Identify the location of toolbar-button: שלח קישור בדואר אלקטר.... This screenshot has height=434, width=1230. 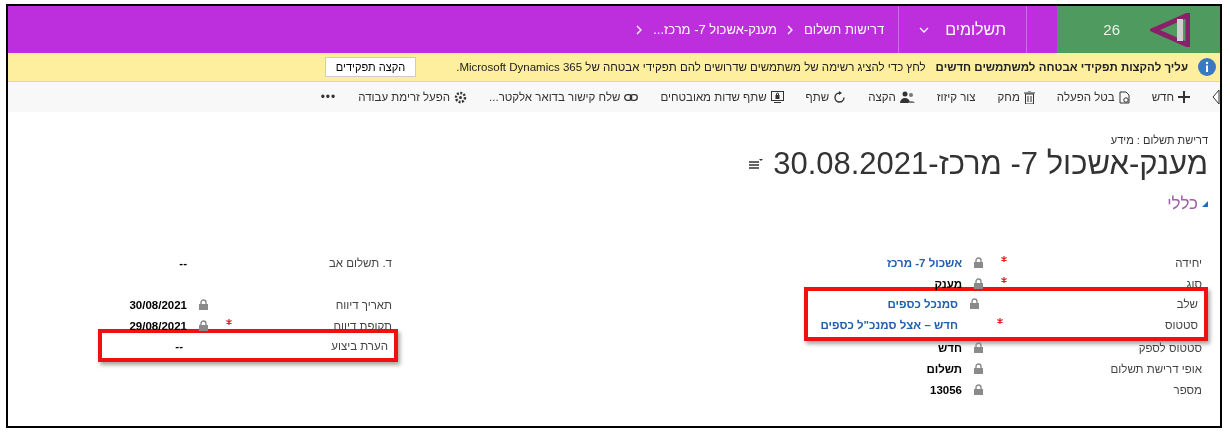
(564, 97).